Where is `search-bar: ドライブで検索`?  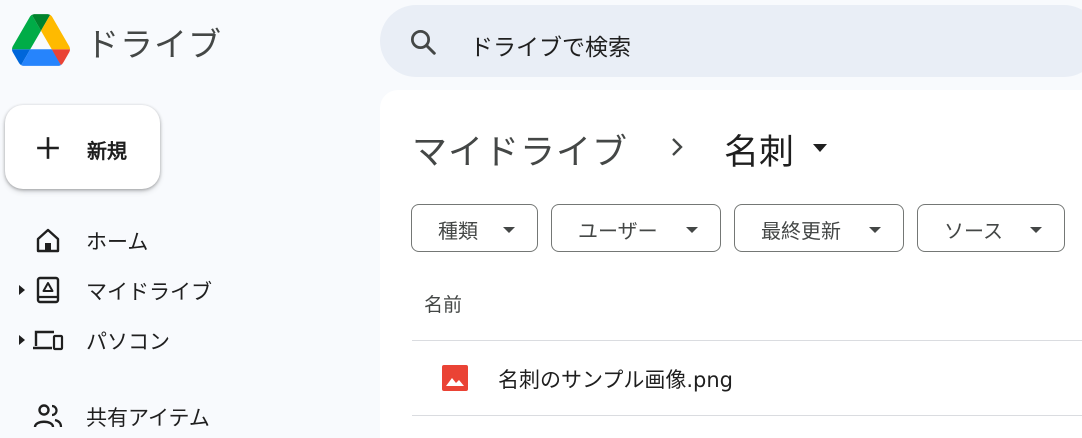
search-bar: ドライブで検索 is located at coordinates (731, 41).